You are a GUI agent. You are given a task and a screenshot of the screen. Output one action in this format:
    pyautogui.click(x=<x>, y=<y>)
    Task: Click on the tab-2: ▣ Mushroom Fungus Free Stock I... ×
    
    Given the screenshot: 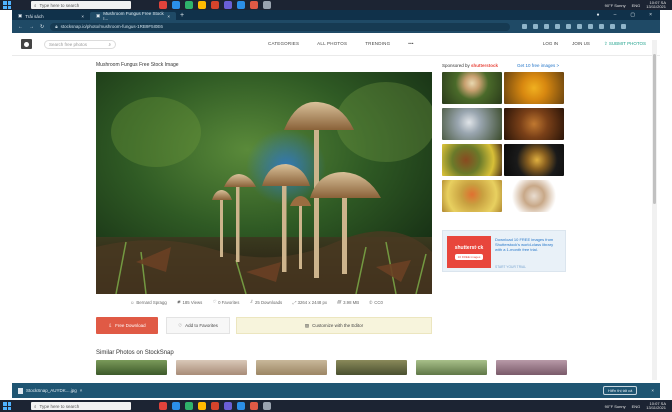 What is the action you would take?
    pyautogui.click(x=133, y=16)
    